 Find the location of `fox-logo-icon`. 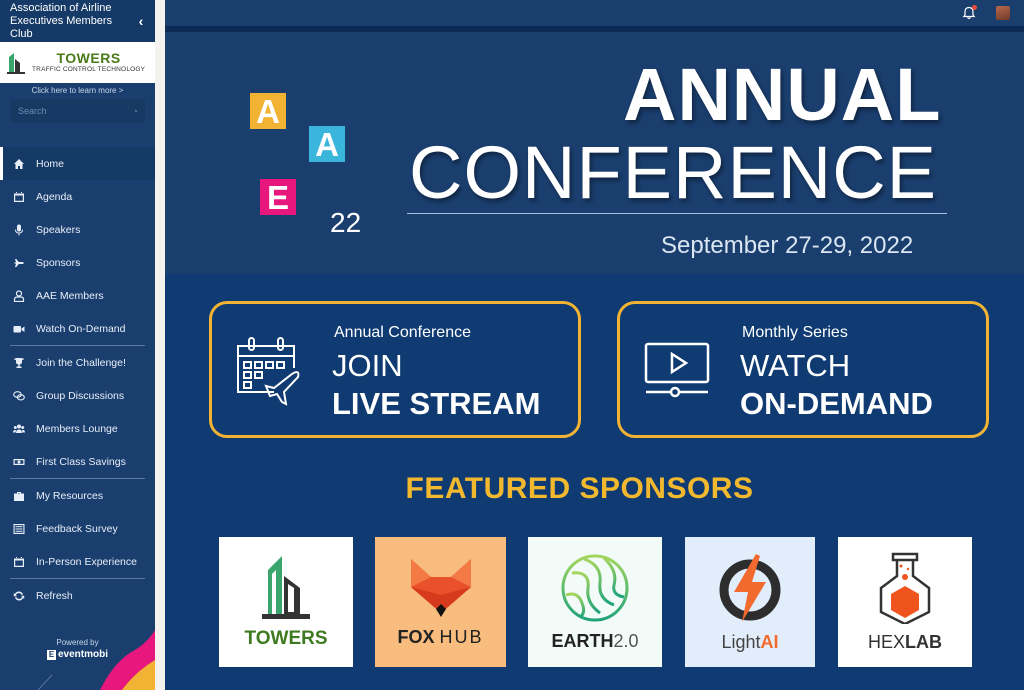

fox-logo-icon is located at coordinates (440, 587).